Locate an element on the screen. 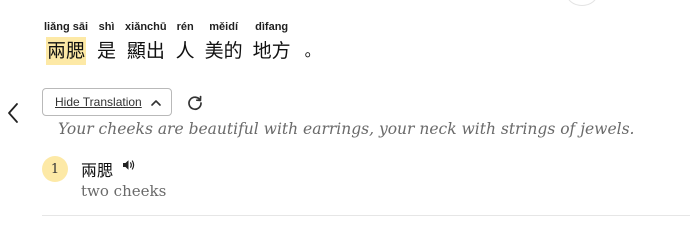 This screenshot has height=244, width=690. word-pinyin: xiǎnchū is located at coordinates (146, 27).